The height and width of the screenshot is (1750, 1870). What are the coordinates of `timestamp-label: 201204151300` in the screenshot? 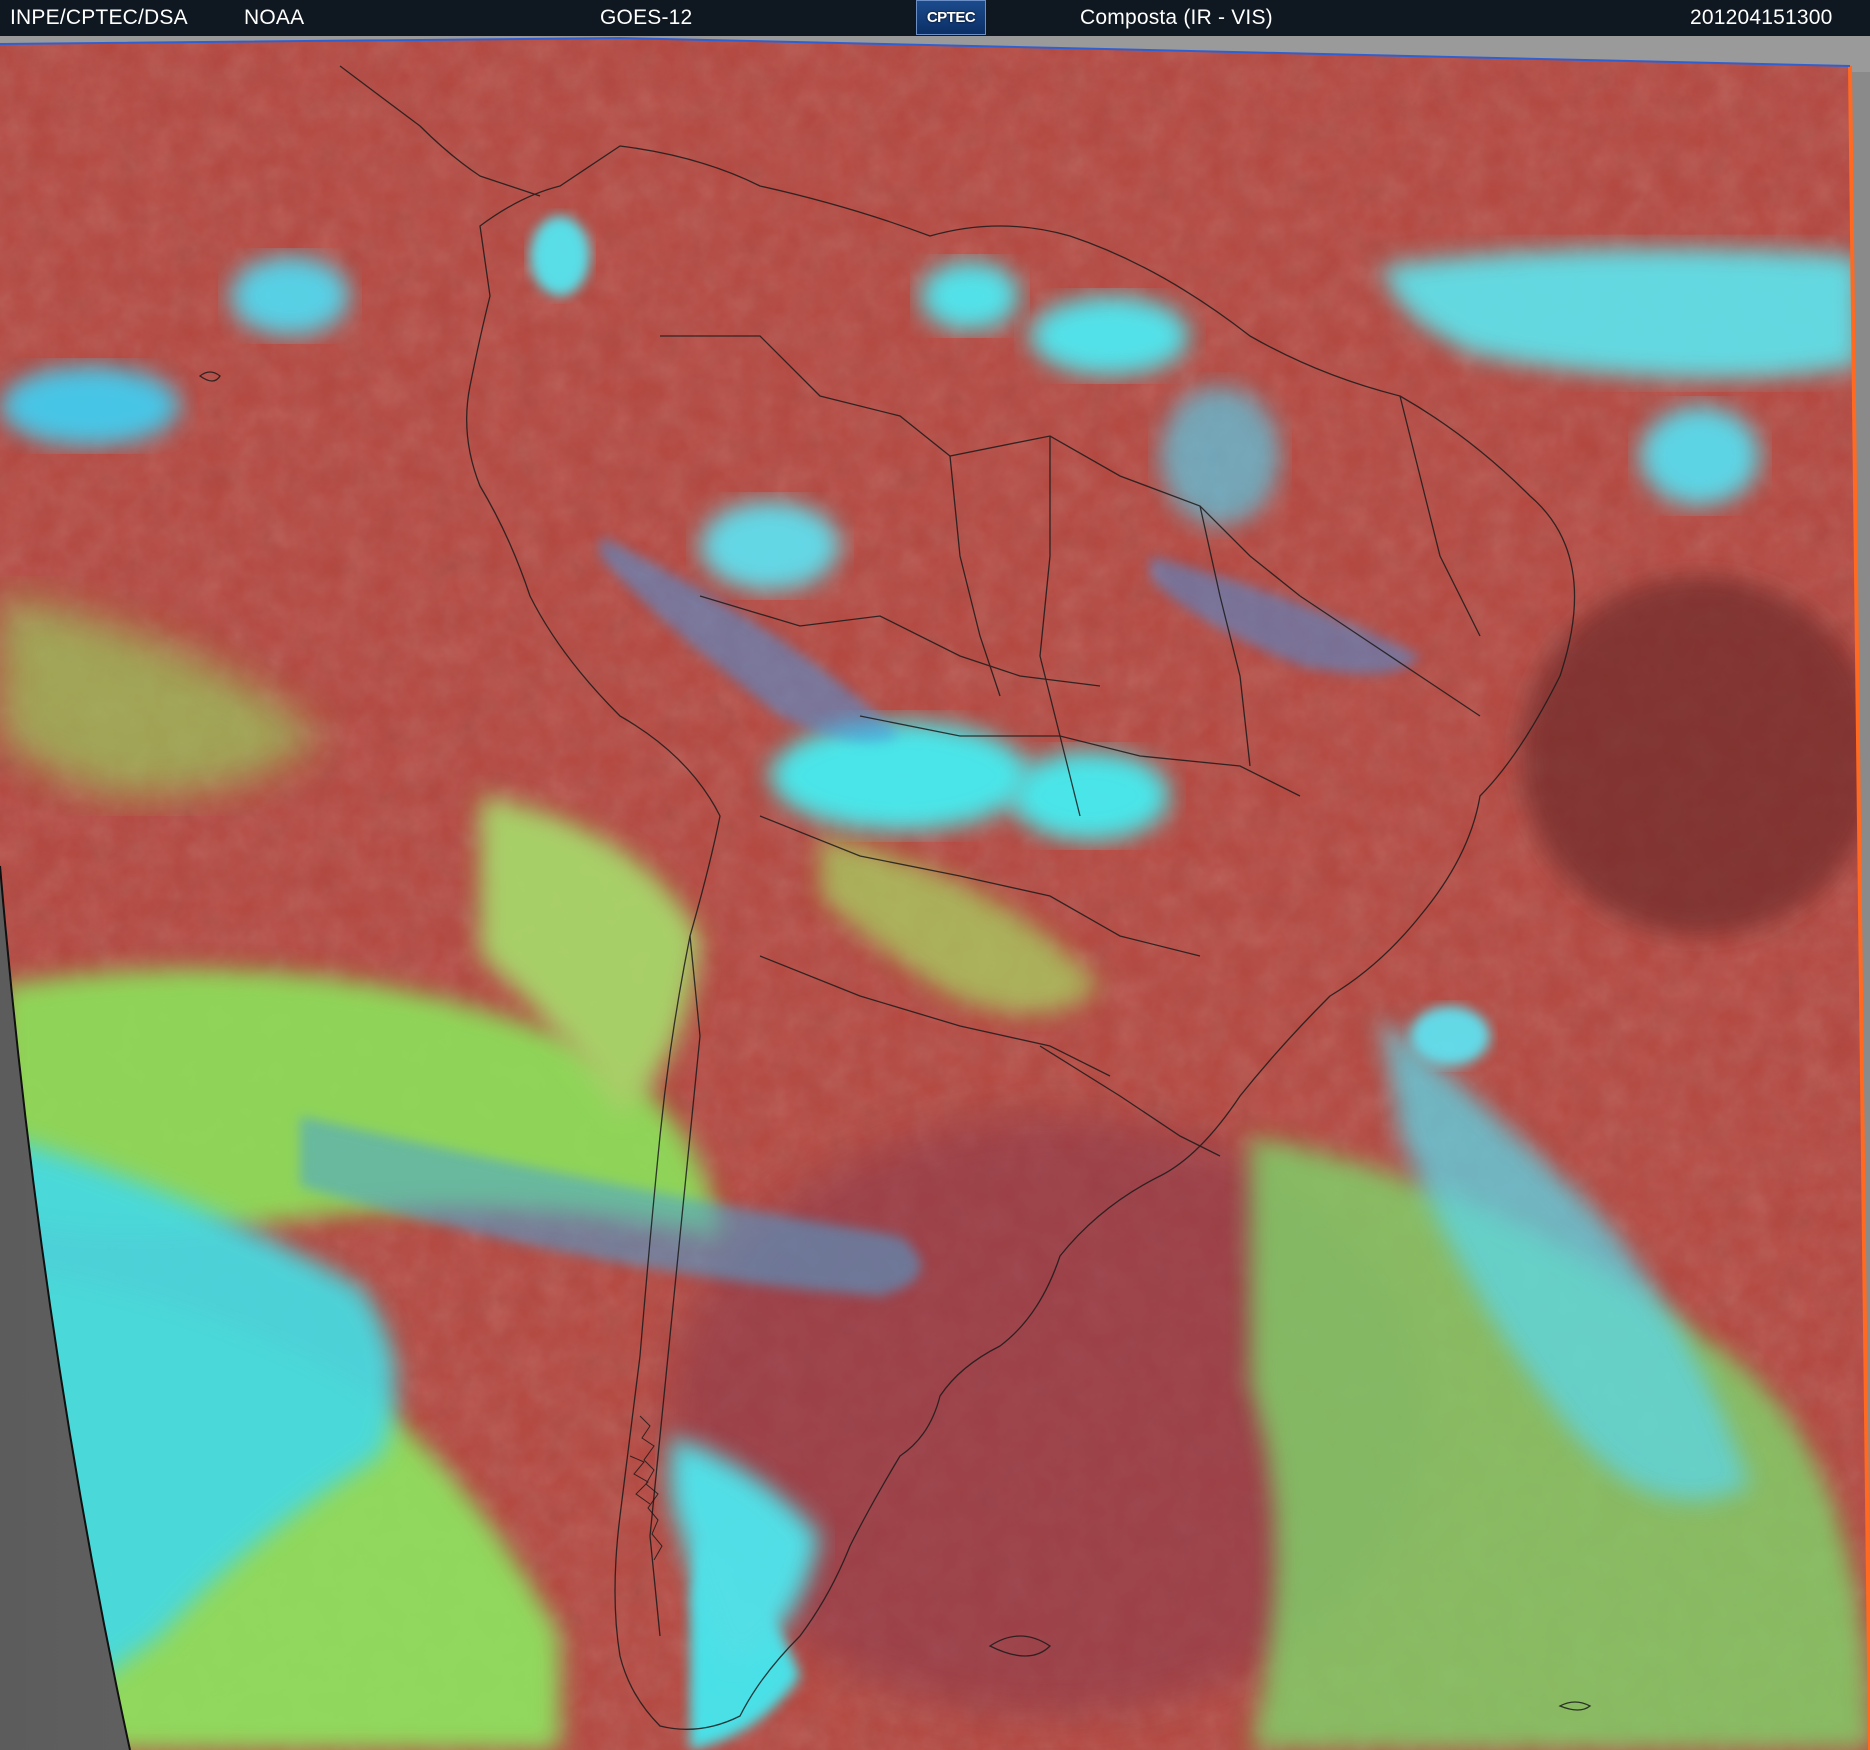 It's located at (1761, 17).